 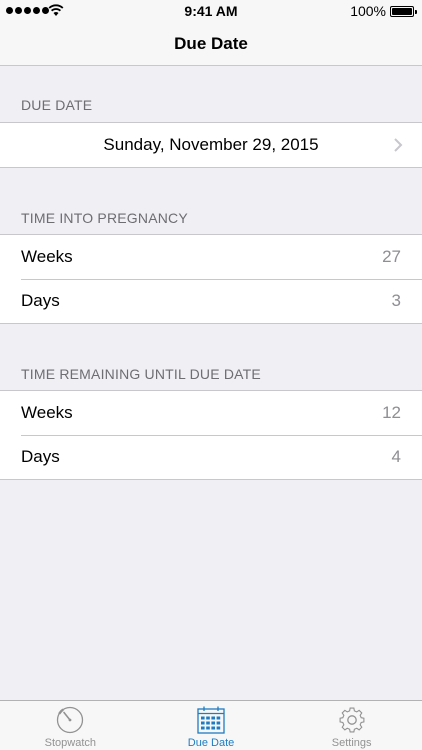 I want to click on time-remaining-group: Weeks 12 Days 4, so click(x=211, y=435).